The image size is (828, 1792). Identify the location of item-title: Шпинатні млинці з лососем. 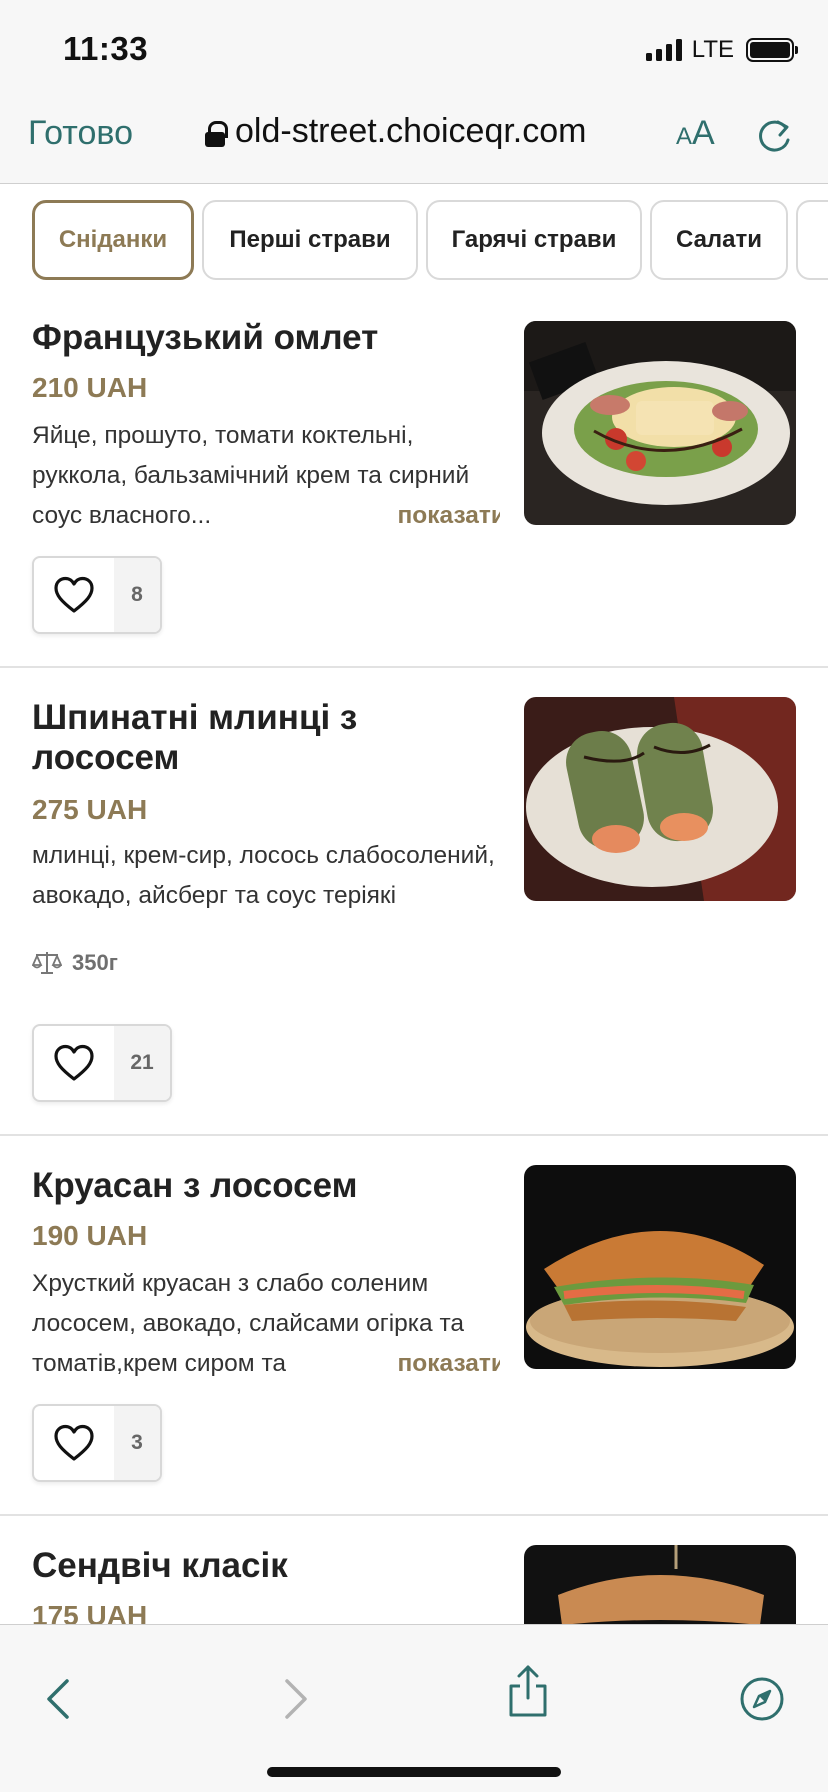
(195, 737).